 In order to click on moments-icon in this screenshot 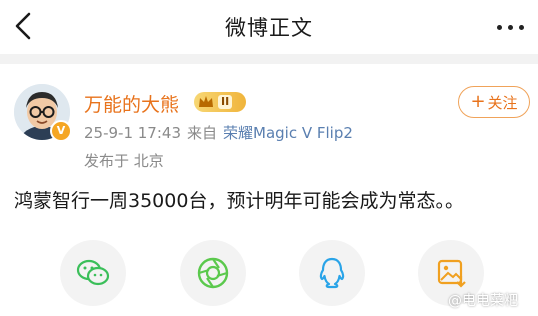, I will do `click(213, 273)`.